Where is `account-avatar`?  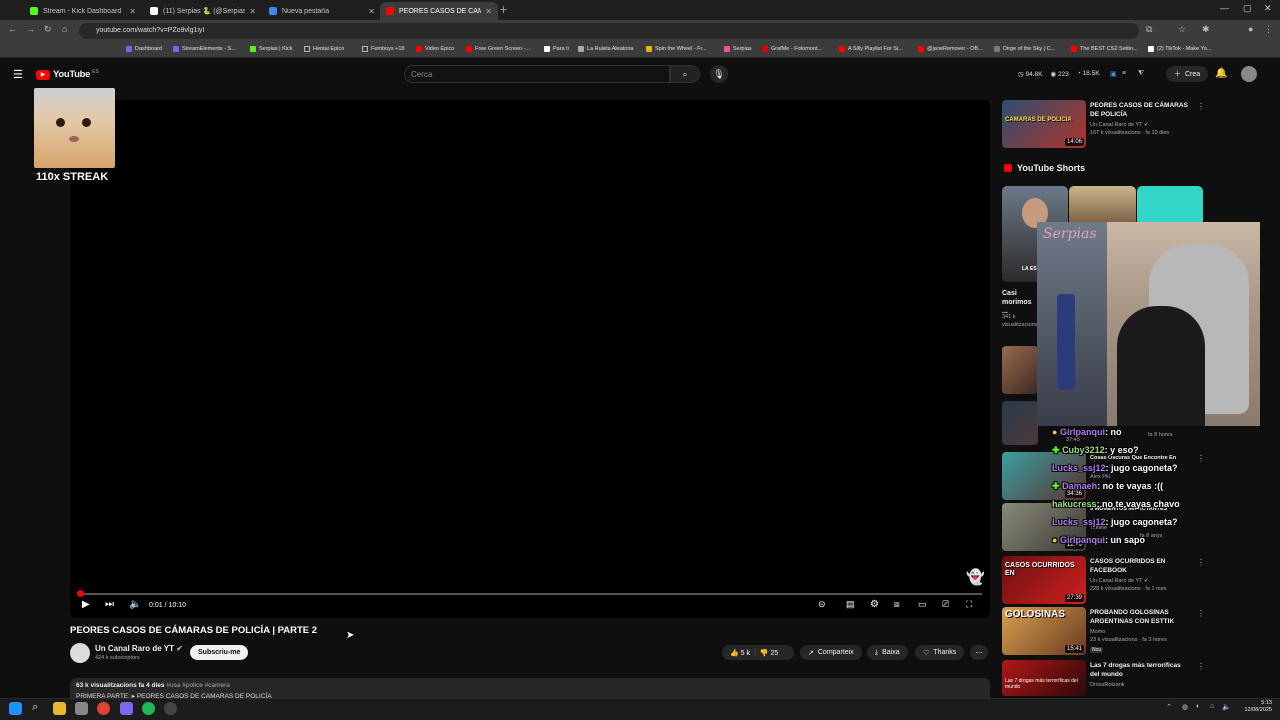
account-avatar is located at coordinates (1249, 74).